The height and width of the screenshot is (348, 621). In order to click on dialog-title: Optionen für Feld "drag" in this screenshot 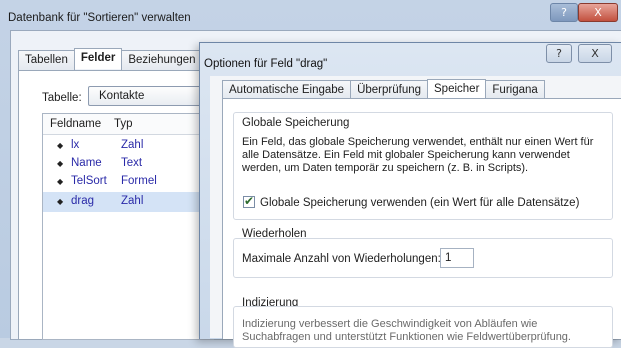, I will do `click(266, 64)`.